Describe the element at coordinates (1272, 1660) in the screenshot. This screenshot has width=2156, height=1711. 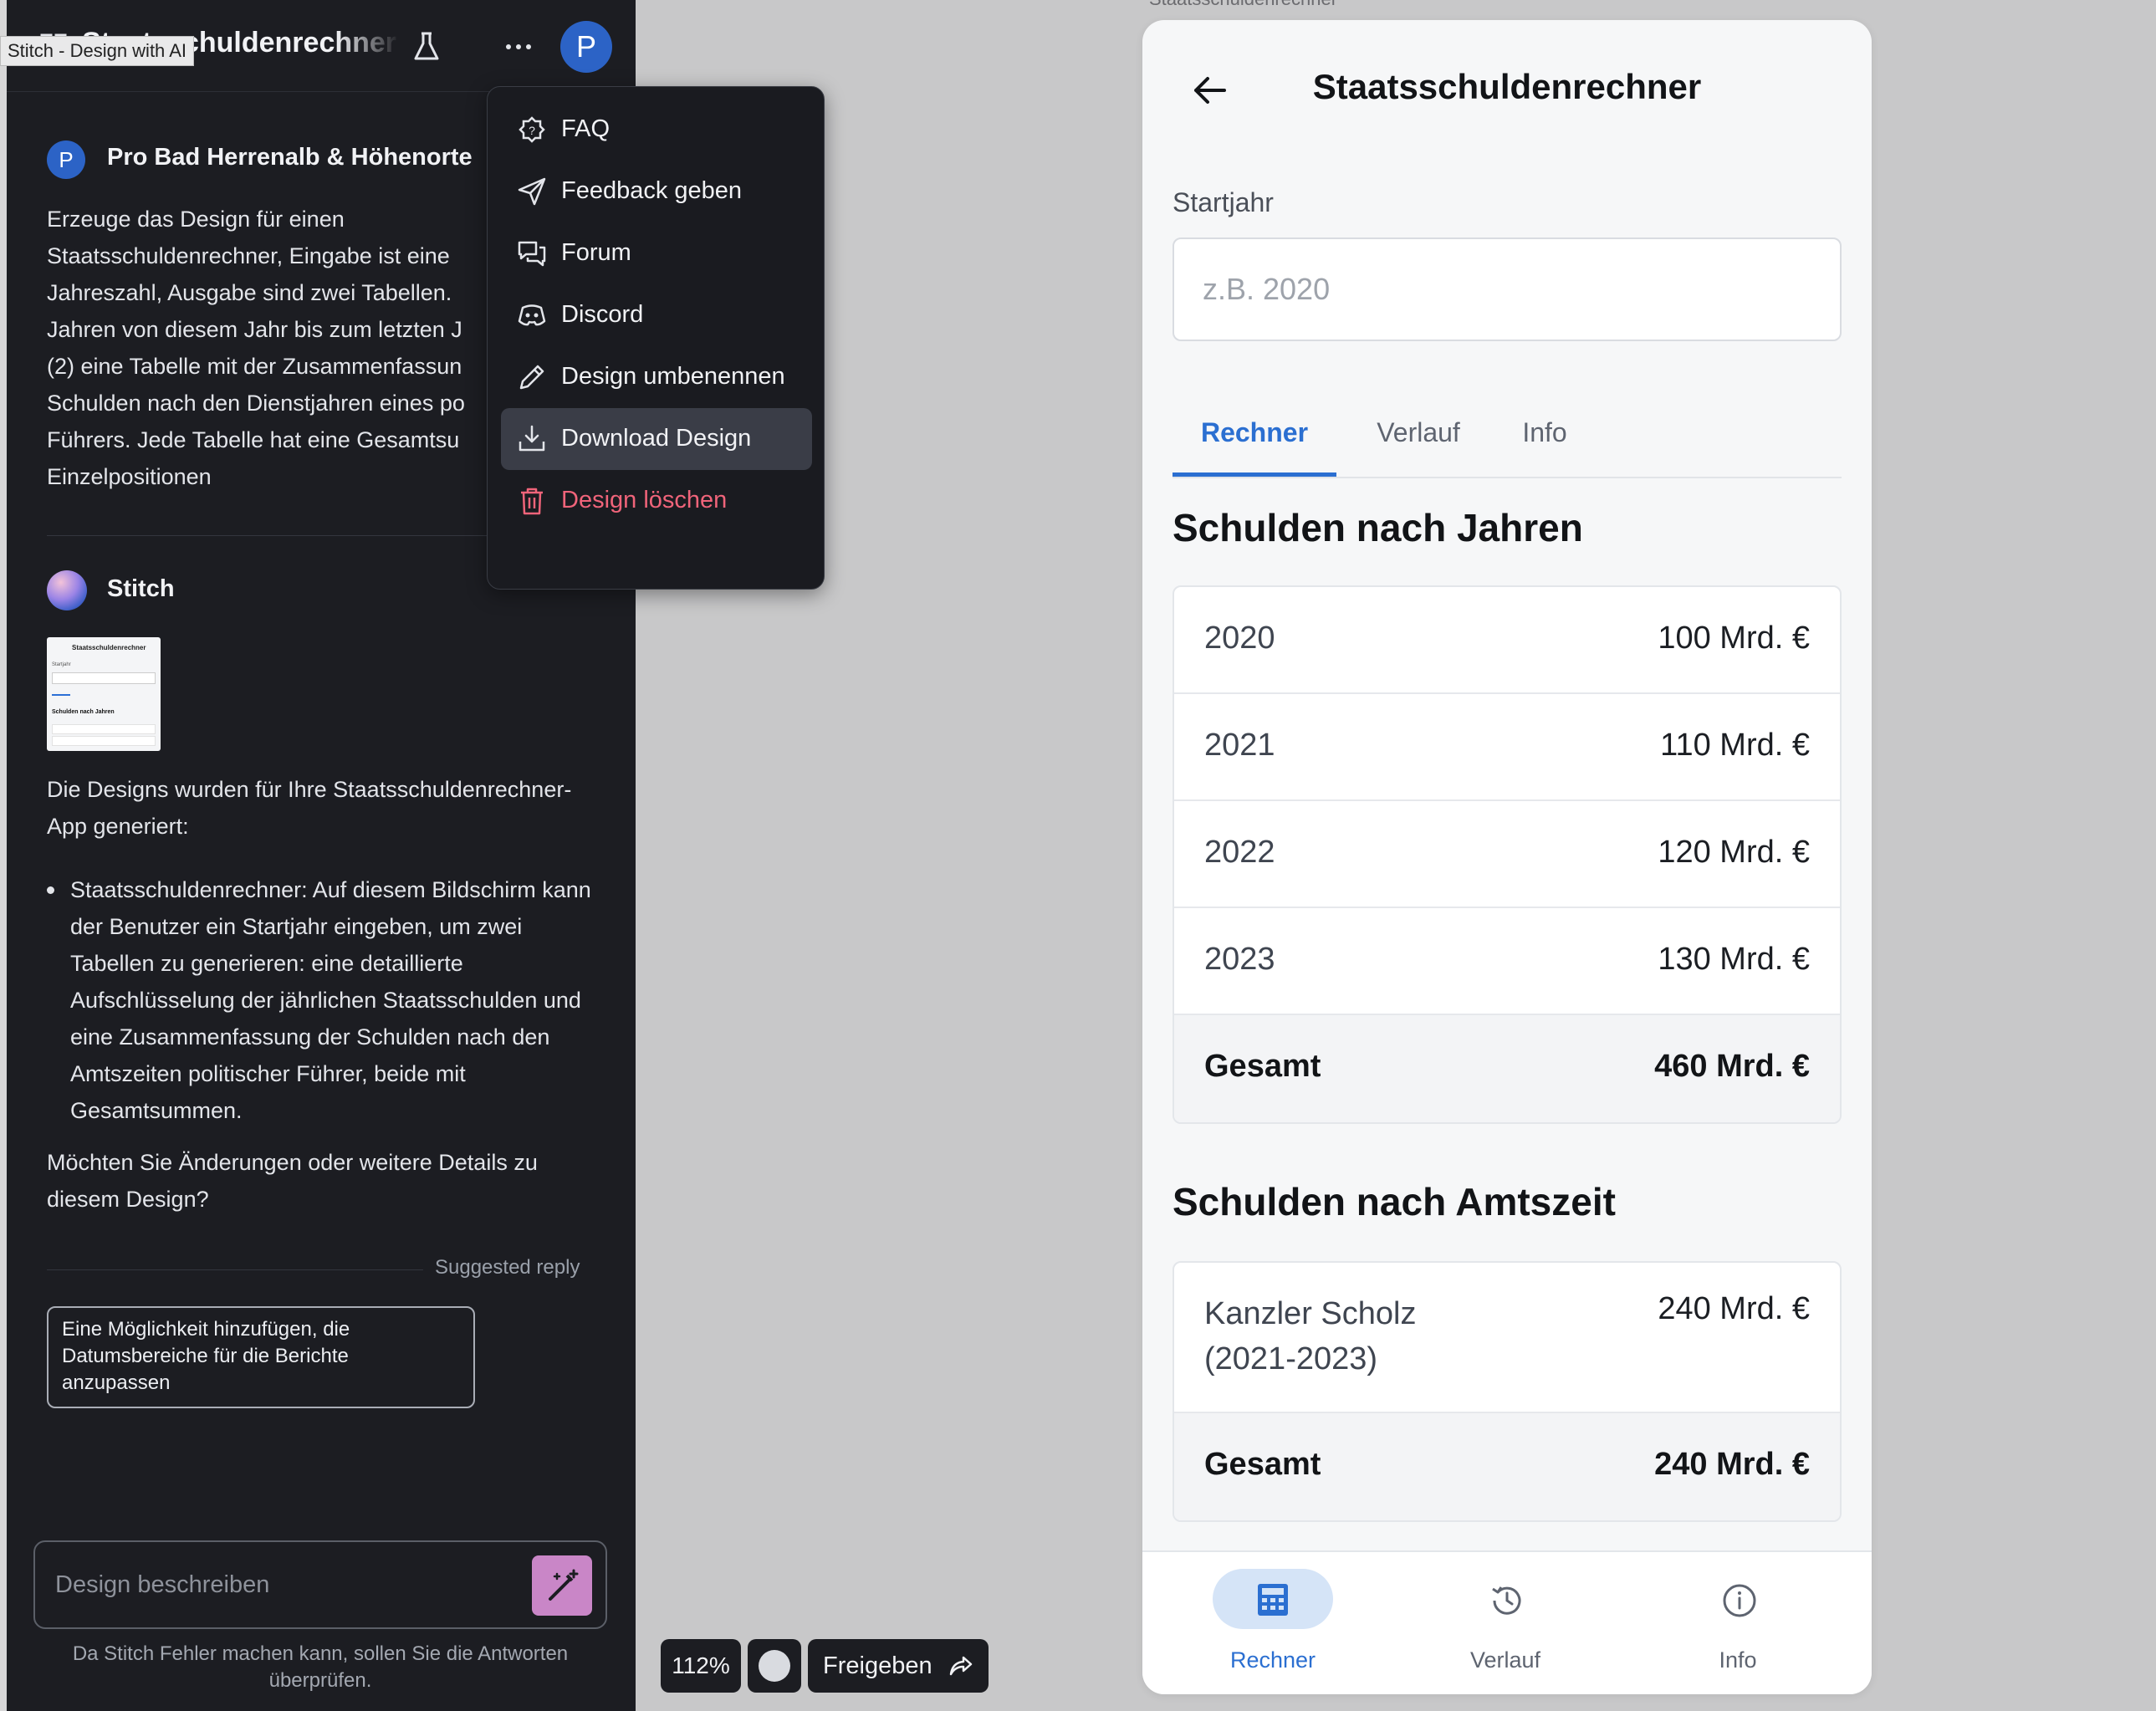
I see `nav-label: Rechner` at that location.